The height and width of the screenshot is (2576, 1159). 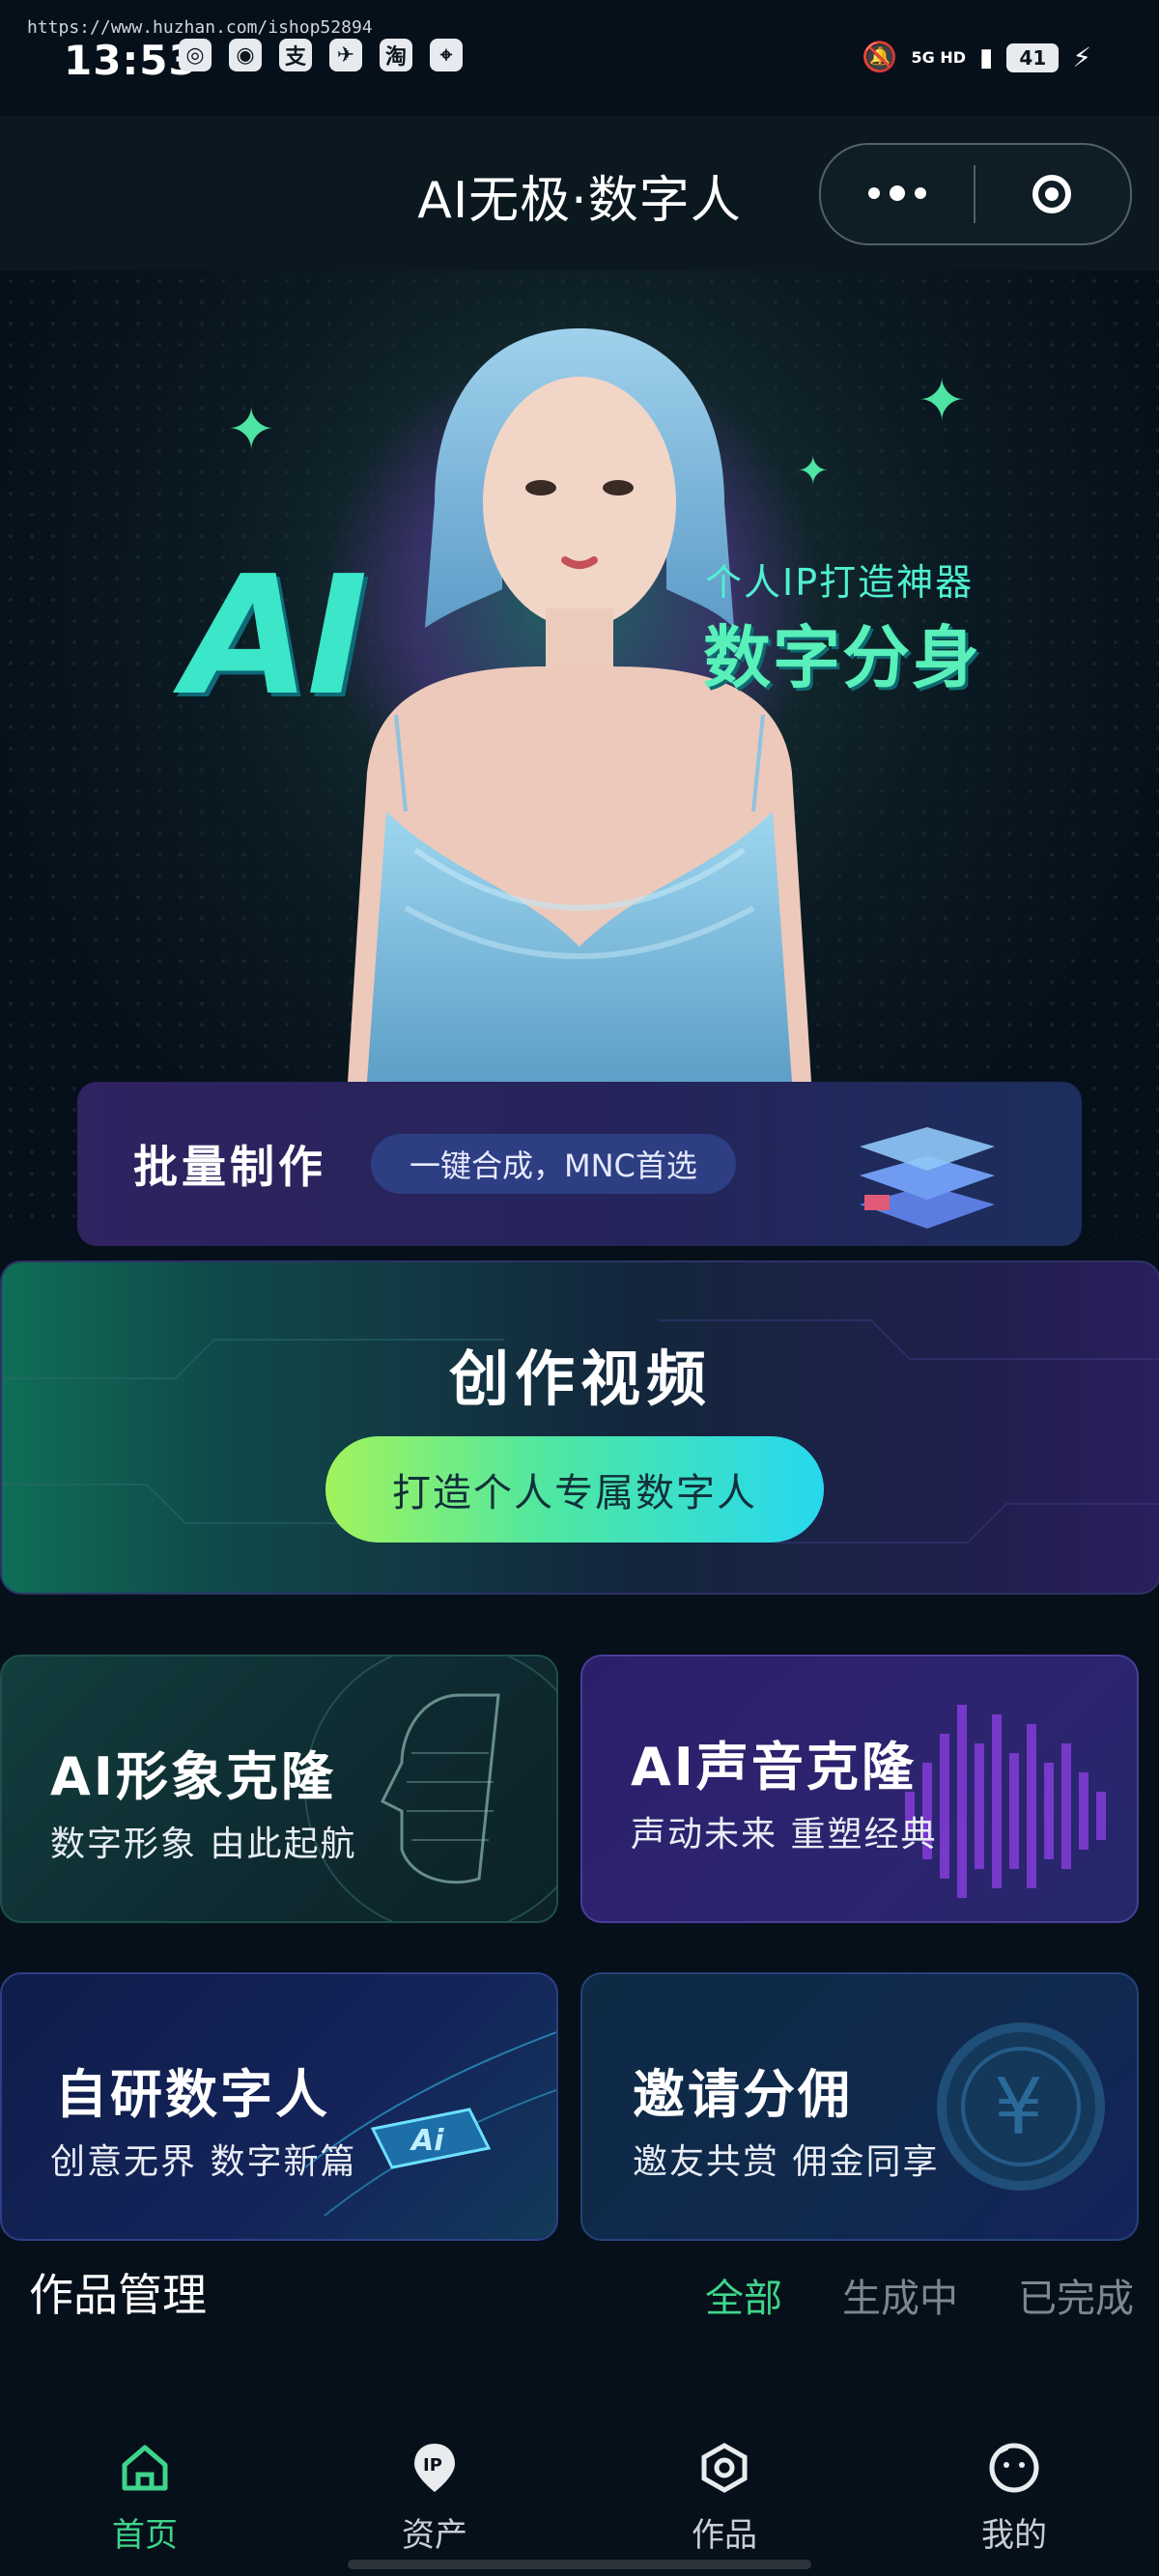 What do you see at coordinates (427, 2141) in the screenshot?
I see `svg-text: Ai` at bounding box center [427, 2141].